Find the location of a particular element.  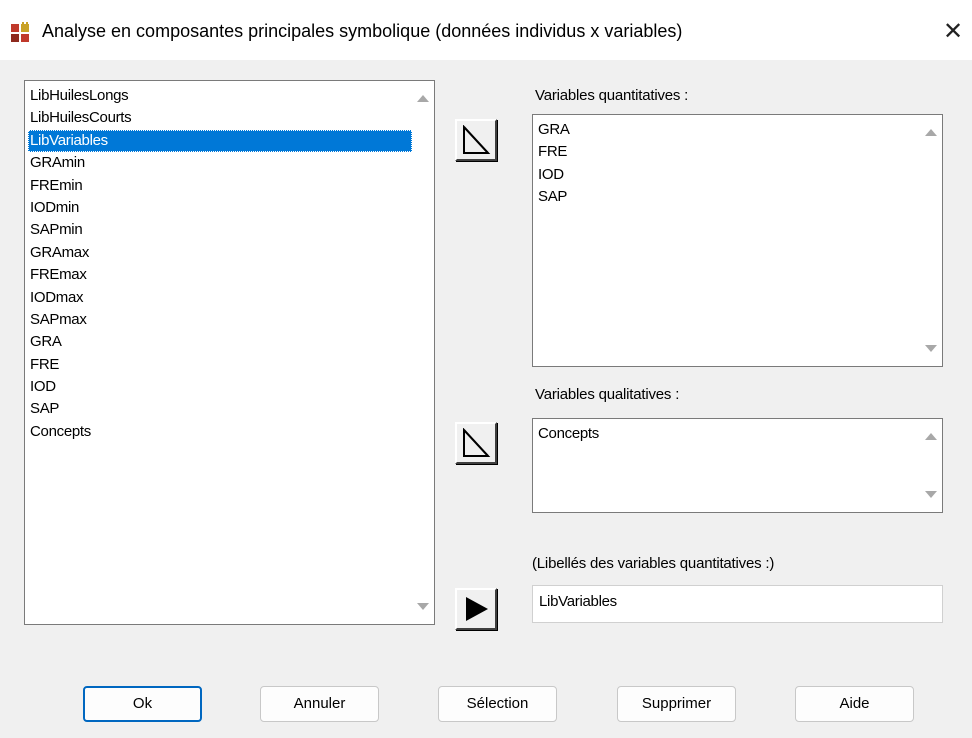

list-item: LibHuilesCourts is located at coordinates (220, 118).